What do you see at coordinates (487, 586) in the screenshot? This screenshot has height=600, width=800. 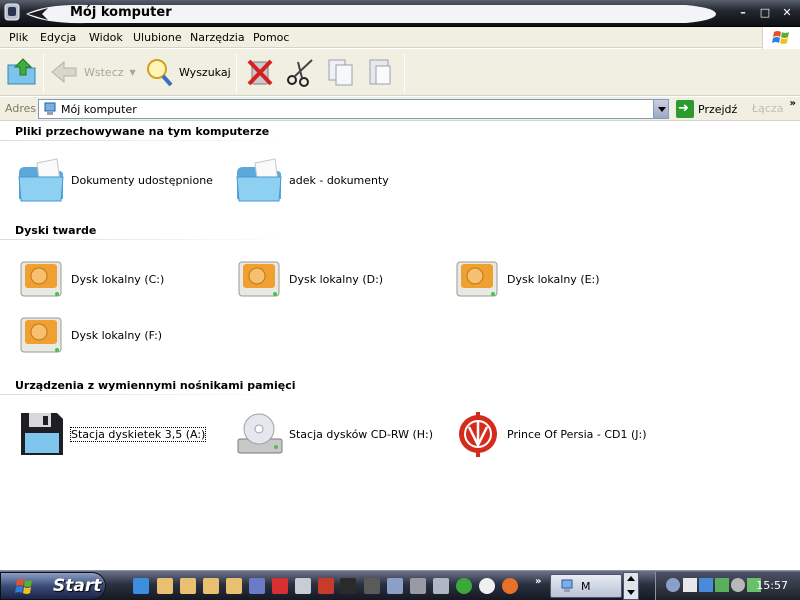 I see `panda-icon` at bounding box center [487, 586].